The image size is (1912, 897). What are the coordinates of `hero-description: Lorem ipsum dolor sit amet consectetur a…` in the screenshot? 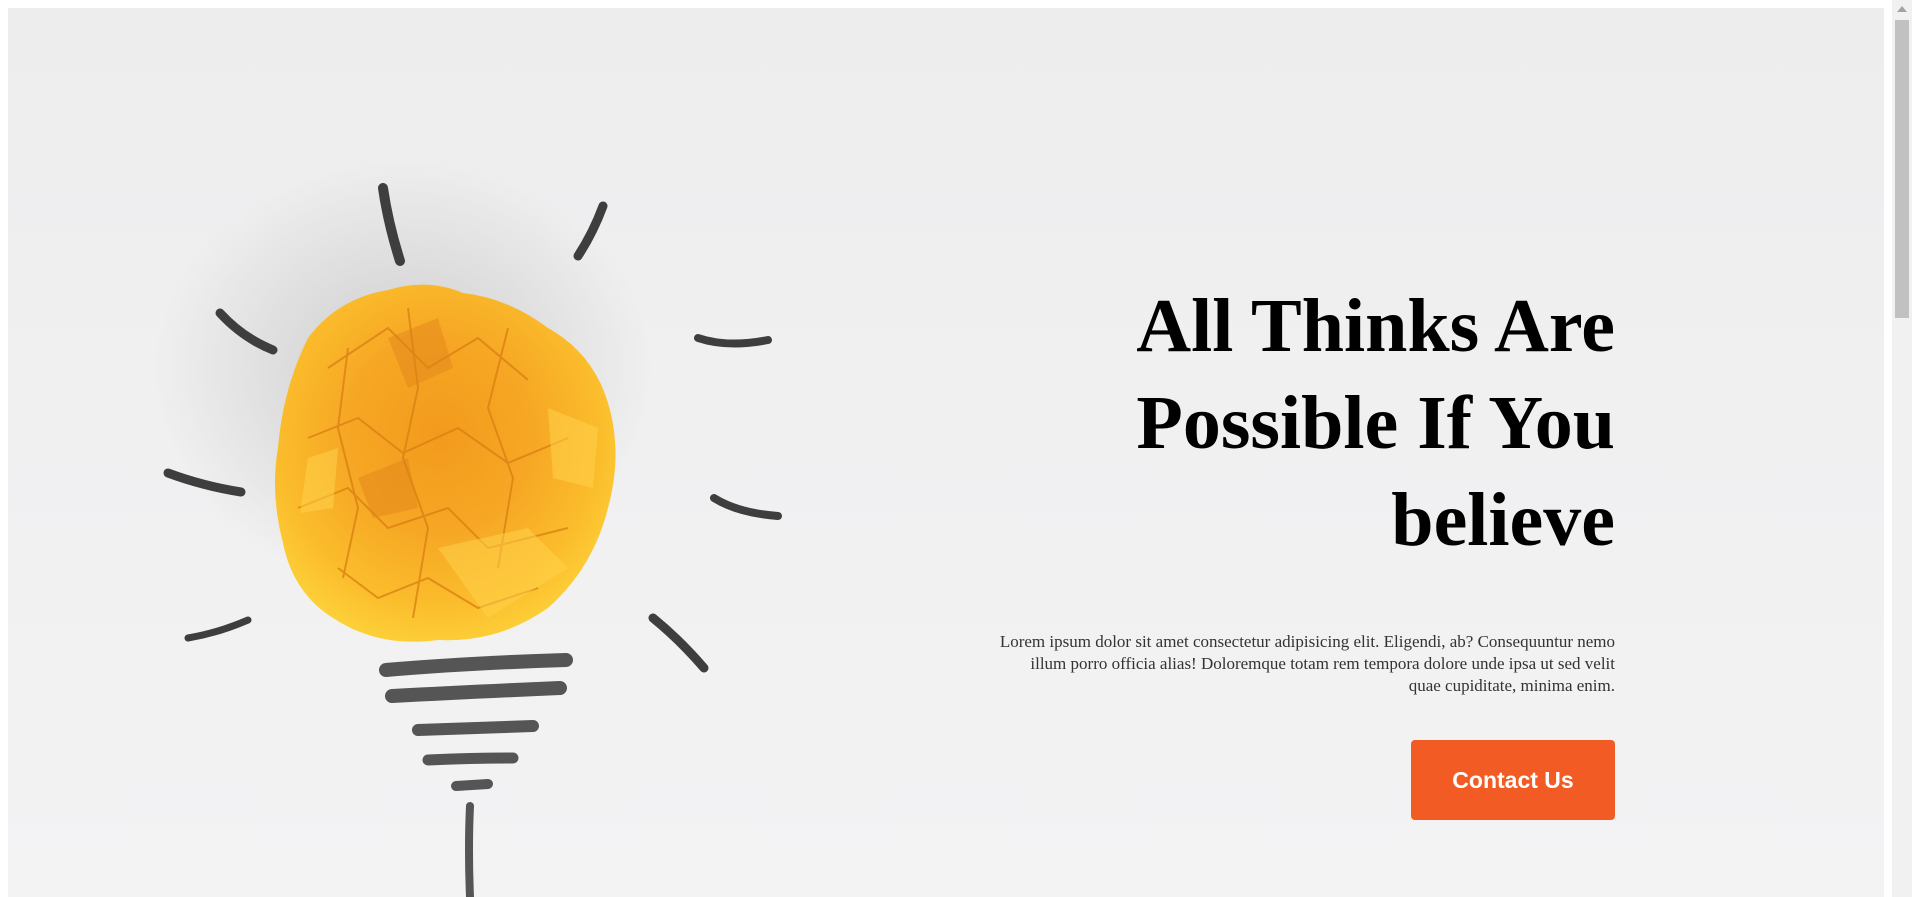 It's located at (1307, 663).